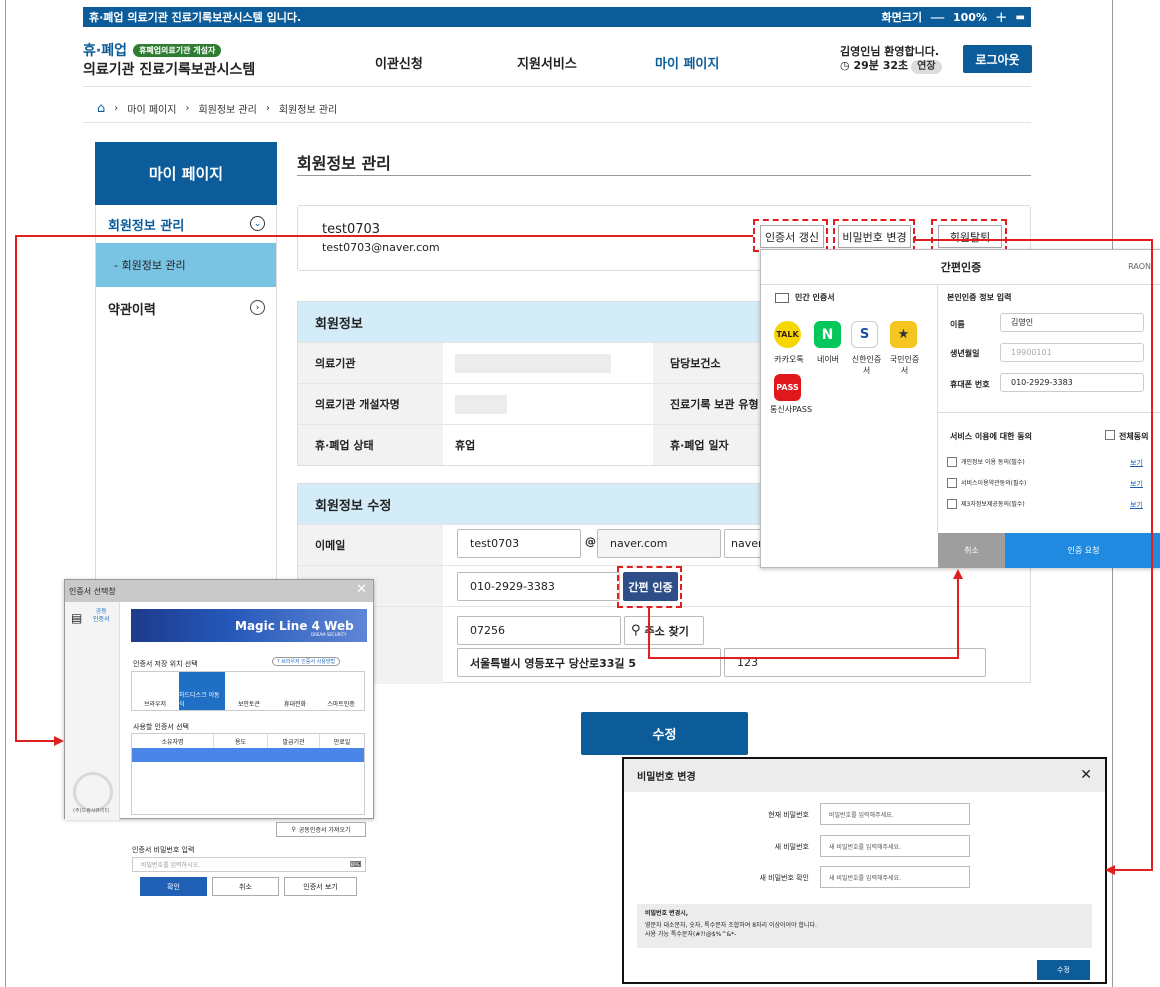 Image resolution: width=1160 pixels, height=987 pixels. Describe the element at coordinates (937, 17) in the screenshot. I see `zoom-out-button: —` at that location.